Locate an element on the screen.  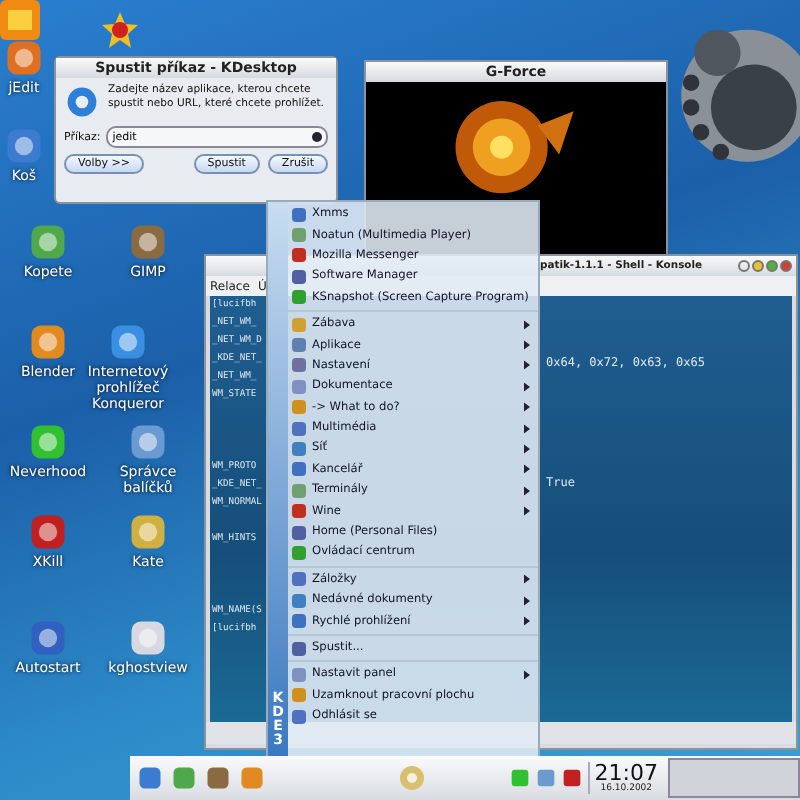
star-icon is located at coordinates (120, 30).